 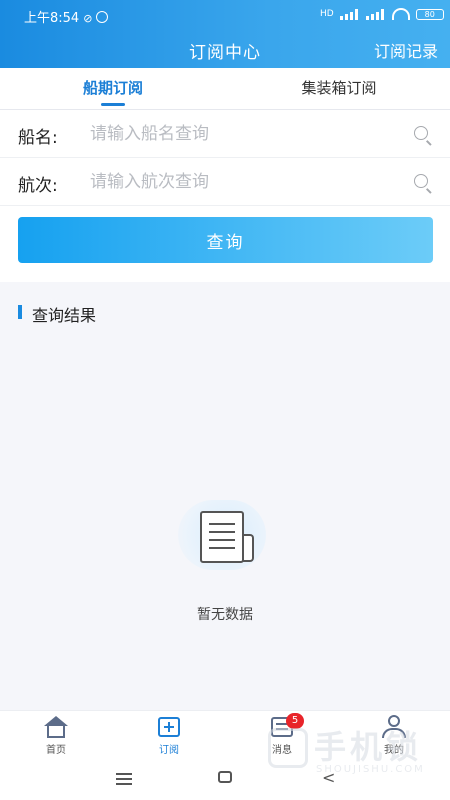 What do you see at coordinates (327, 14) in the screenshot?
I see `network-label: HD` at bounding box center [327, 14].